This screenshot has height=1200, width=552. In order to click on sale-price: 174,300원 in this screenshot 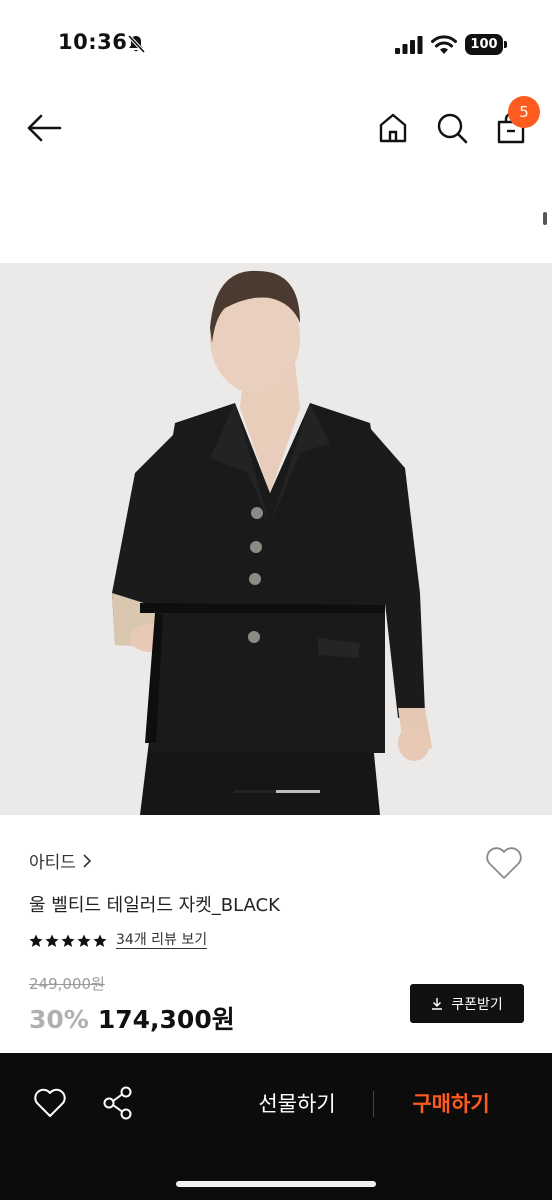, I will do `click(166, 1019)`.